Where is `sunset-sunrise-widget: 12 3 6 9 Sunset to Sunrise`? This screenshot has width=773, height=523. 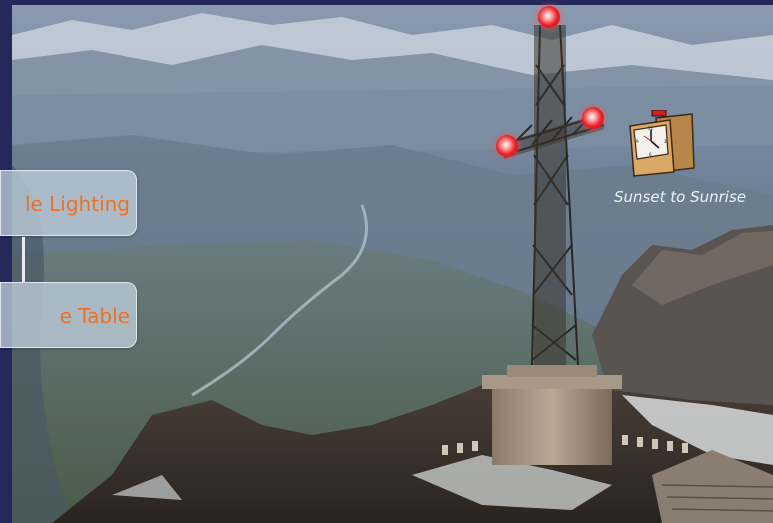
sunset-sunrise-widget: 12 3 6 9 Sunset to Sunrise is located at coordinates (680, 159).